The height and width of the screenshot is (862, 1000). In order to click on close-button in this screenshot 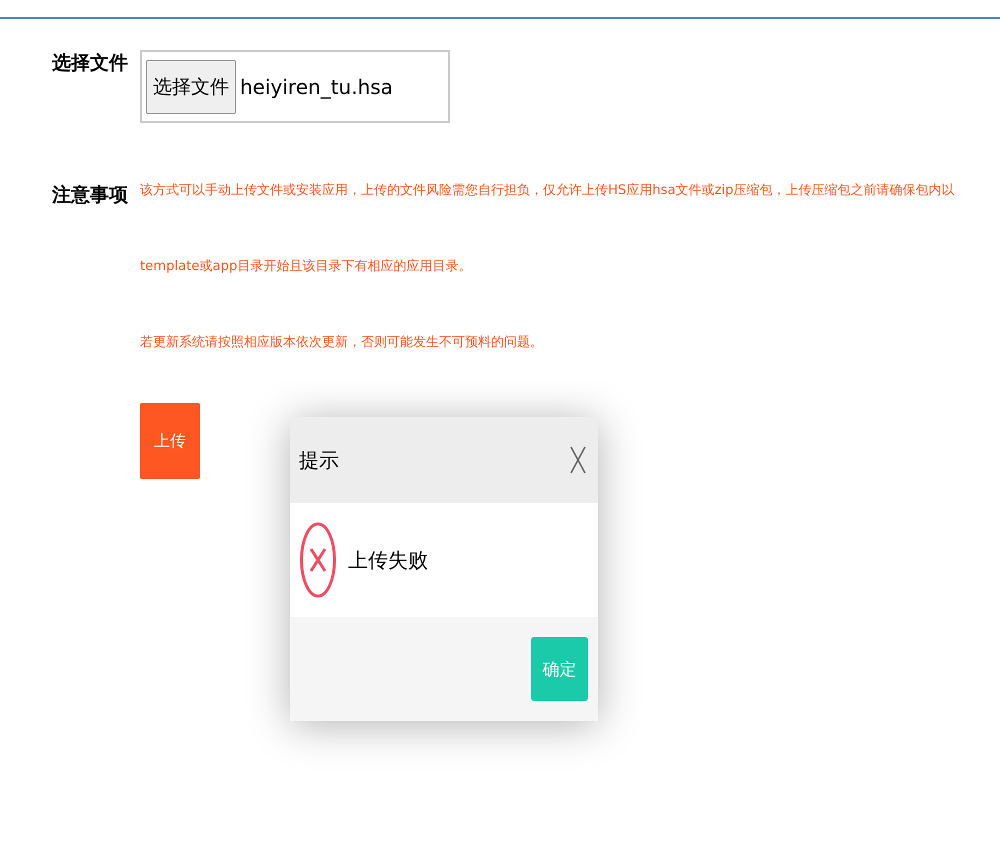, I will do `click(578, 460)`.